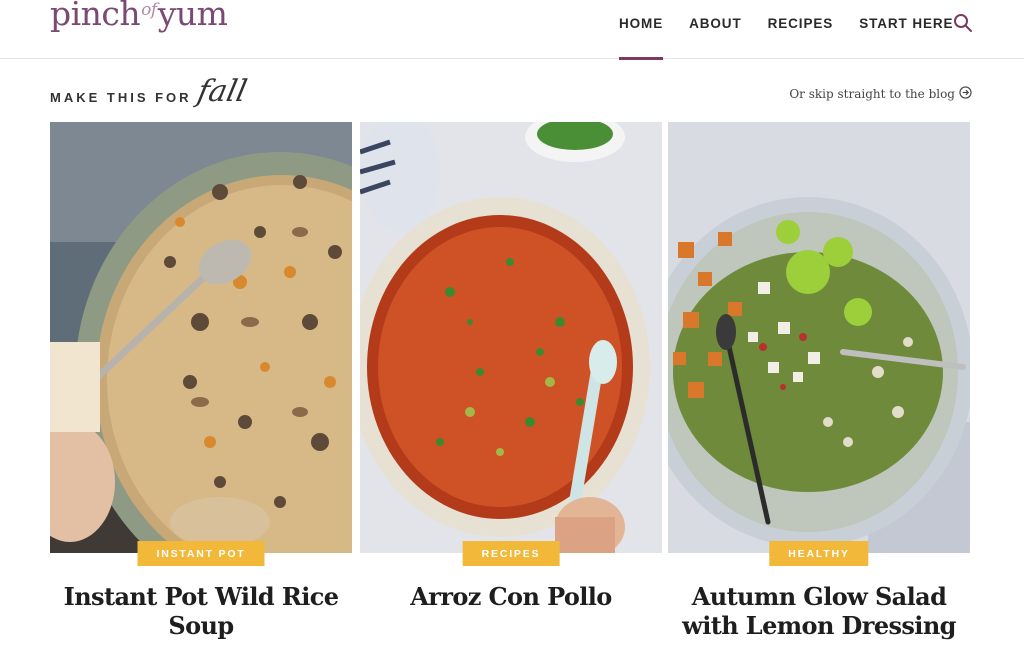 The width and height of the screenshot is (1024, 647). I want to click on nav-home: HOME, so click(641, 30).